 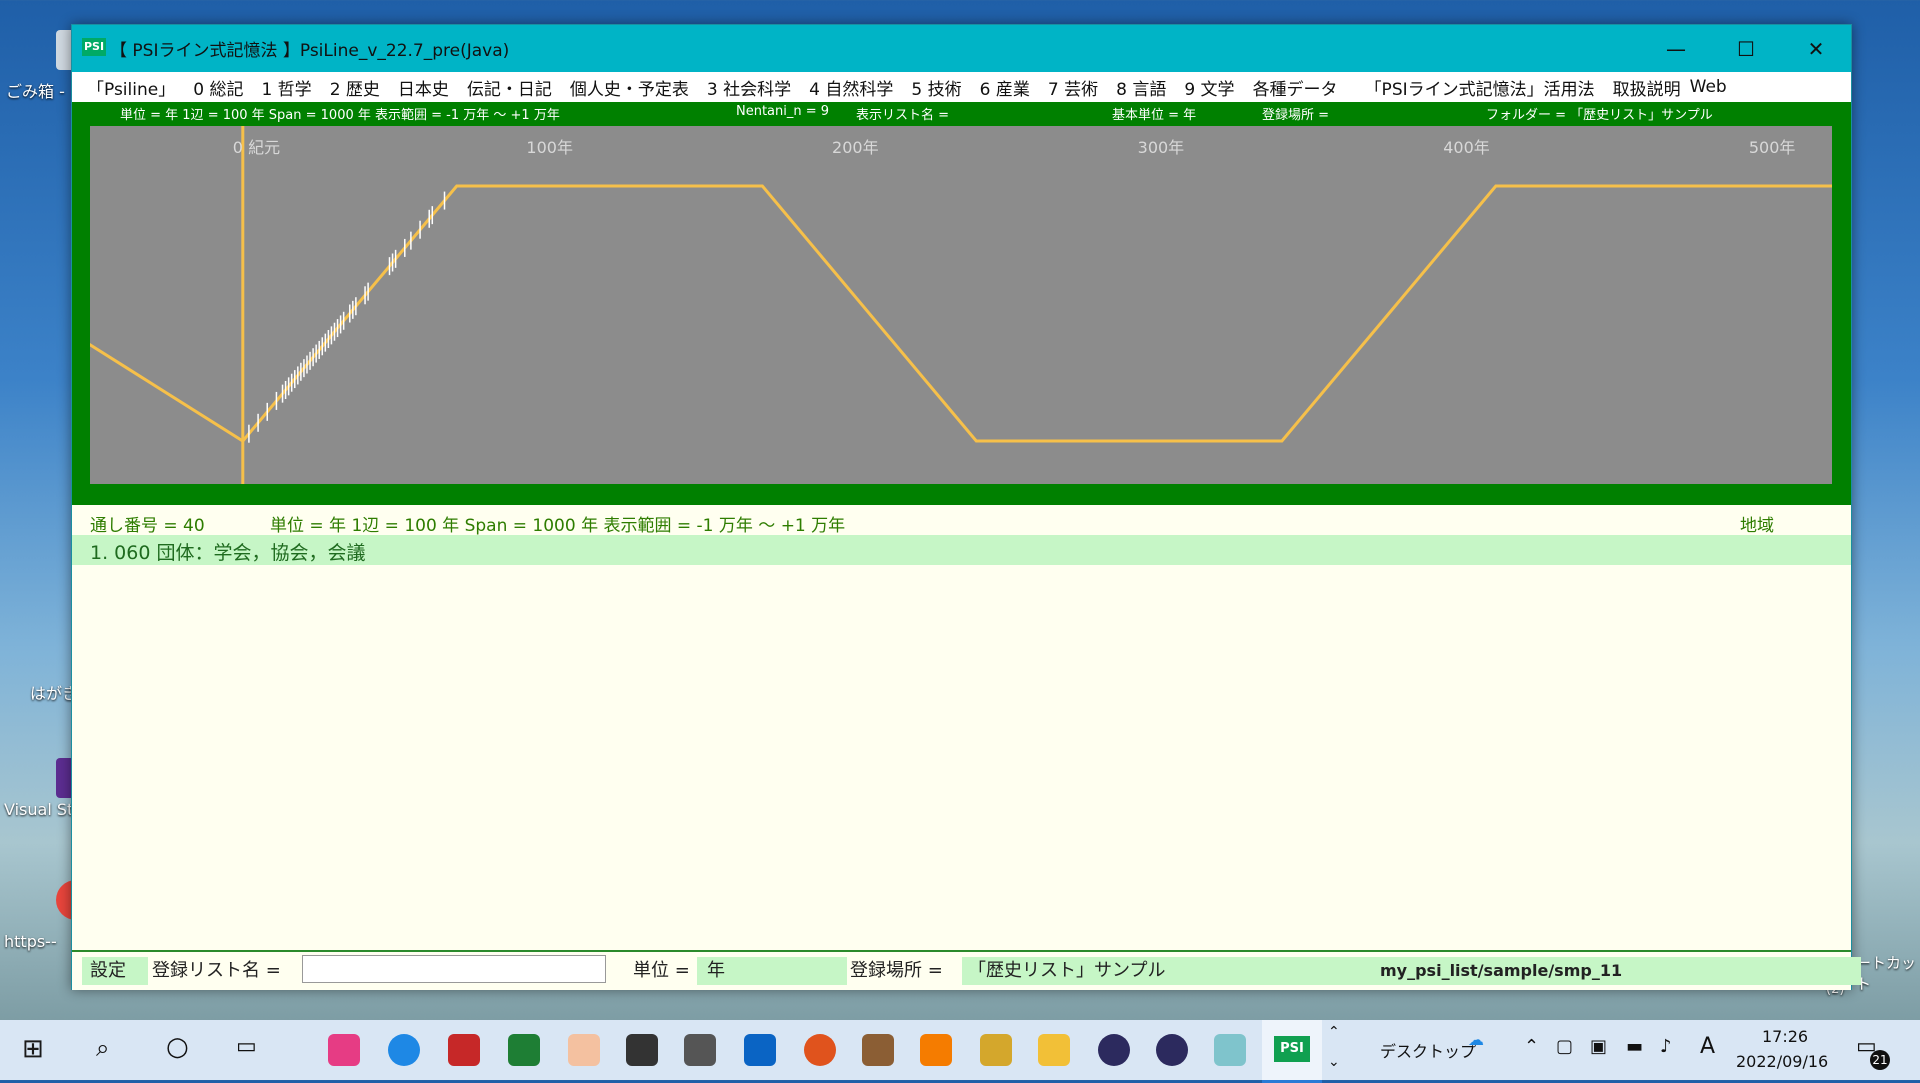 What do you see at coordinates (851, 87) in the screenshot?
I see `menu-natural-science: 4 自然科学` at bounding box center [851, 87].